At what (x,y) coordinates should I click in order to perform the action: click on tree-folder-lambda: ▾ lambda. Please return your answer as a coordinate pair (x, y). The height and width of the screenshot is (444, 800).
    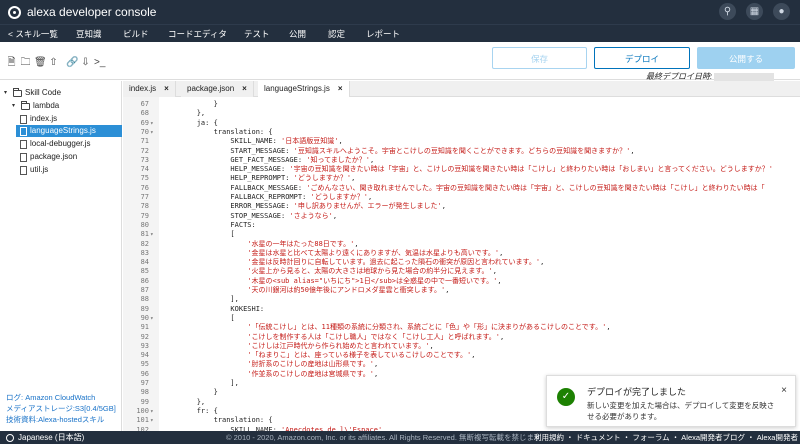
    Looking at the image, I should click on (35, 106).